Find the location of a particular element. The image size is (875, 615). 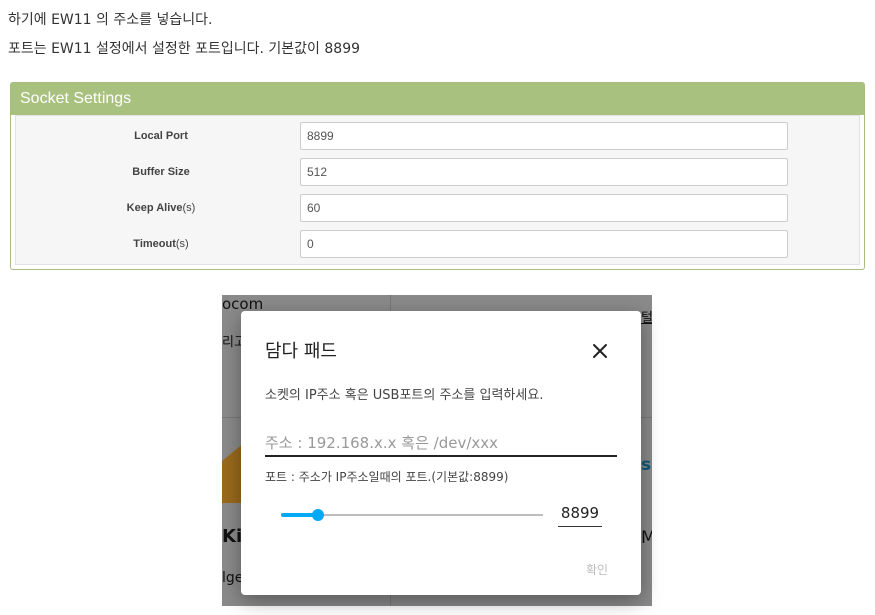

close-icon is located at coordinates (600, 351).